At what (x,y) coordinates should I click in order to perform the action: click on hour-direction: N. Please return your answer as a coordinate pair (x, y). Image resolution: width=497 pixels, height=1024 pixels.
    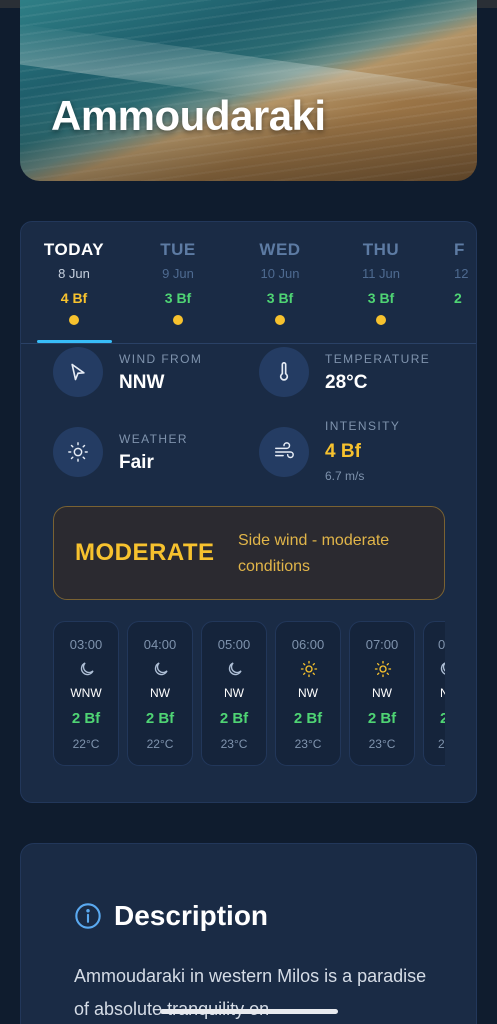
    Looking at the image, I should click on (442, 693).